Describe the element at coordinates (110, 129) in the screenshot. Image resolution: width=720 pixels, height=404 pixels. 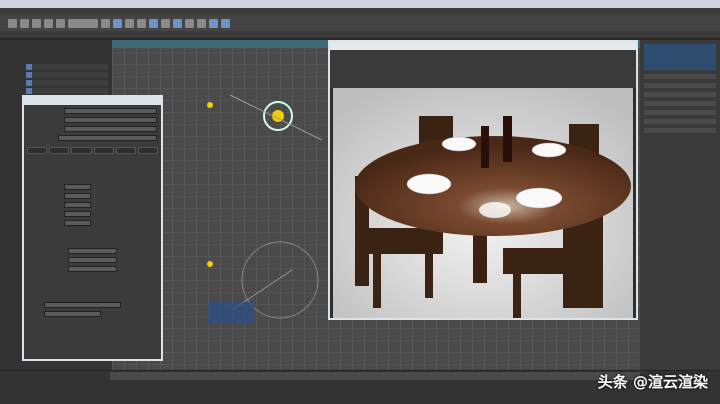
I see `renderer-dropdown` at that location.